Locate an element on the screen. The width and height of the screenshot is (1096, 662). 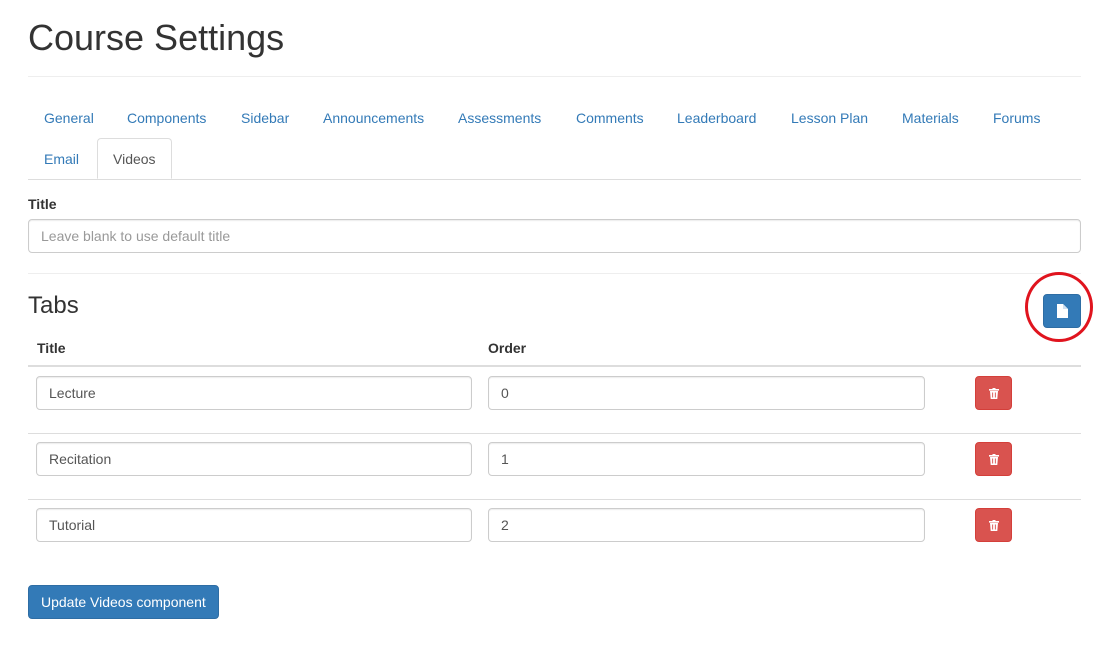
tab-comments: Comments is located at coordinates (610, 118).